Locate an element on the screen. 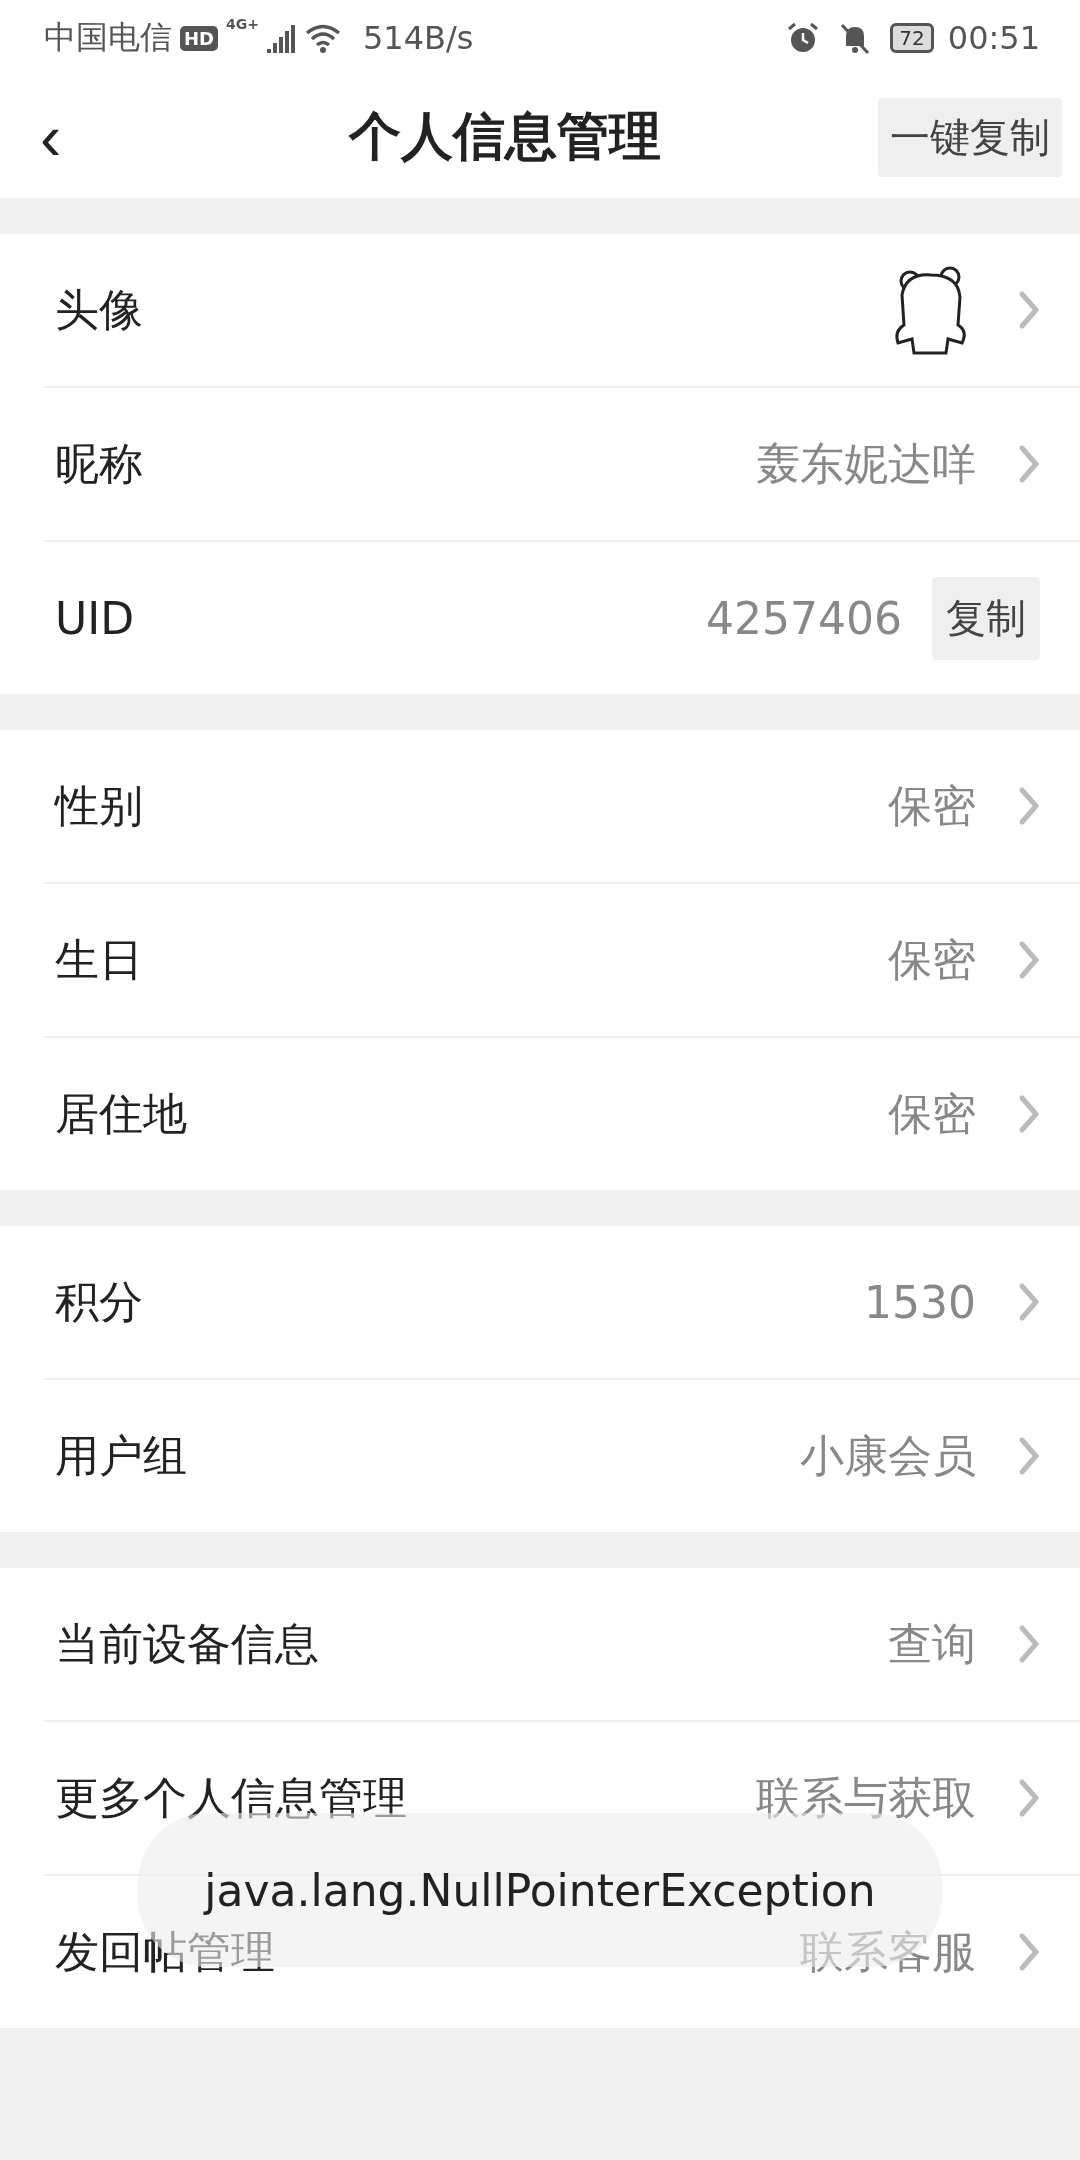  row-label: 积分 is located at coordinates (99, 1301).